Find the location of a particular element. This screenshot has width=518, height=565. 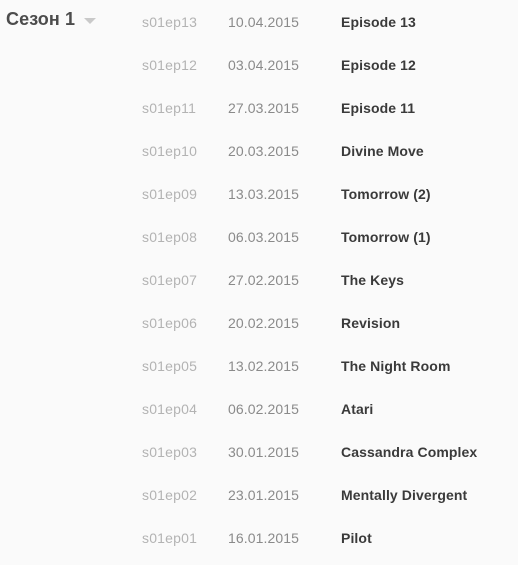

episode-code: s01ep13 is located at coordinates (170, 21).